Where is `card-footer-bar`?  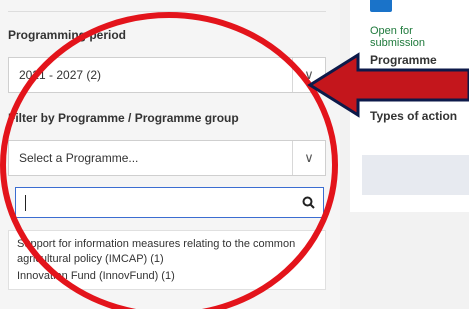
card-footer-bar is located at coordinates (415, 175).